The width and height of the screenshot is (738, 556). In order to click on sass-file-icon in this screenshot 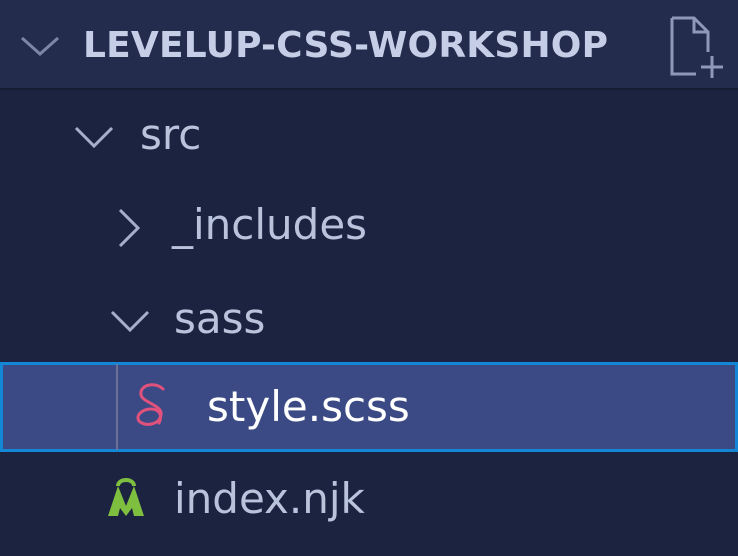, I will do `click(153, 408)`.